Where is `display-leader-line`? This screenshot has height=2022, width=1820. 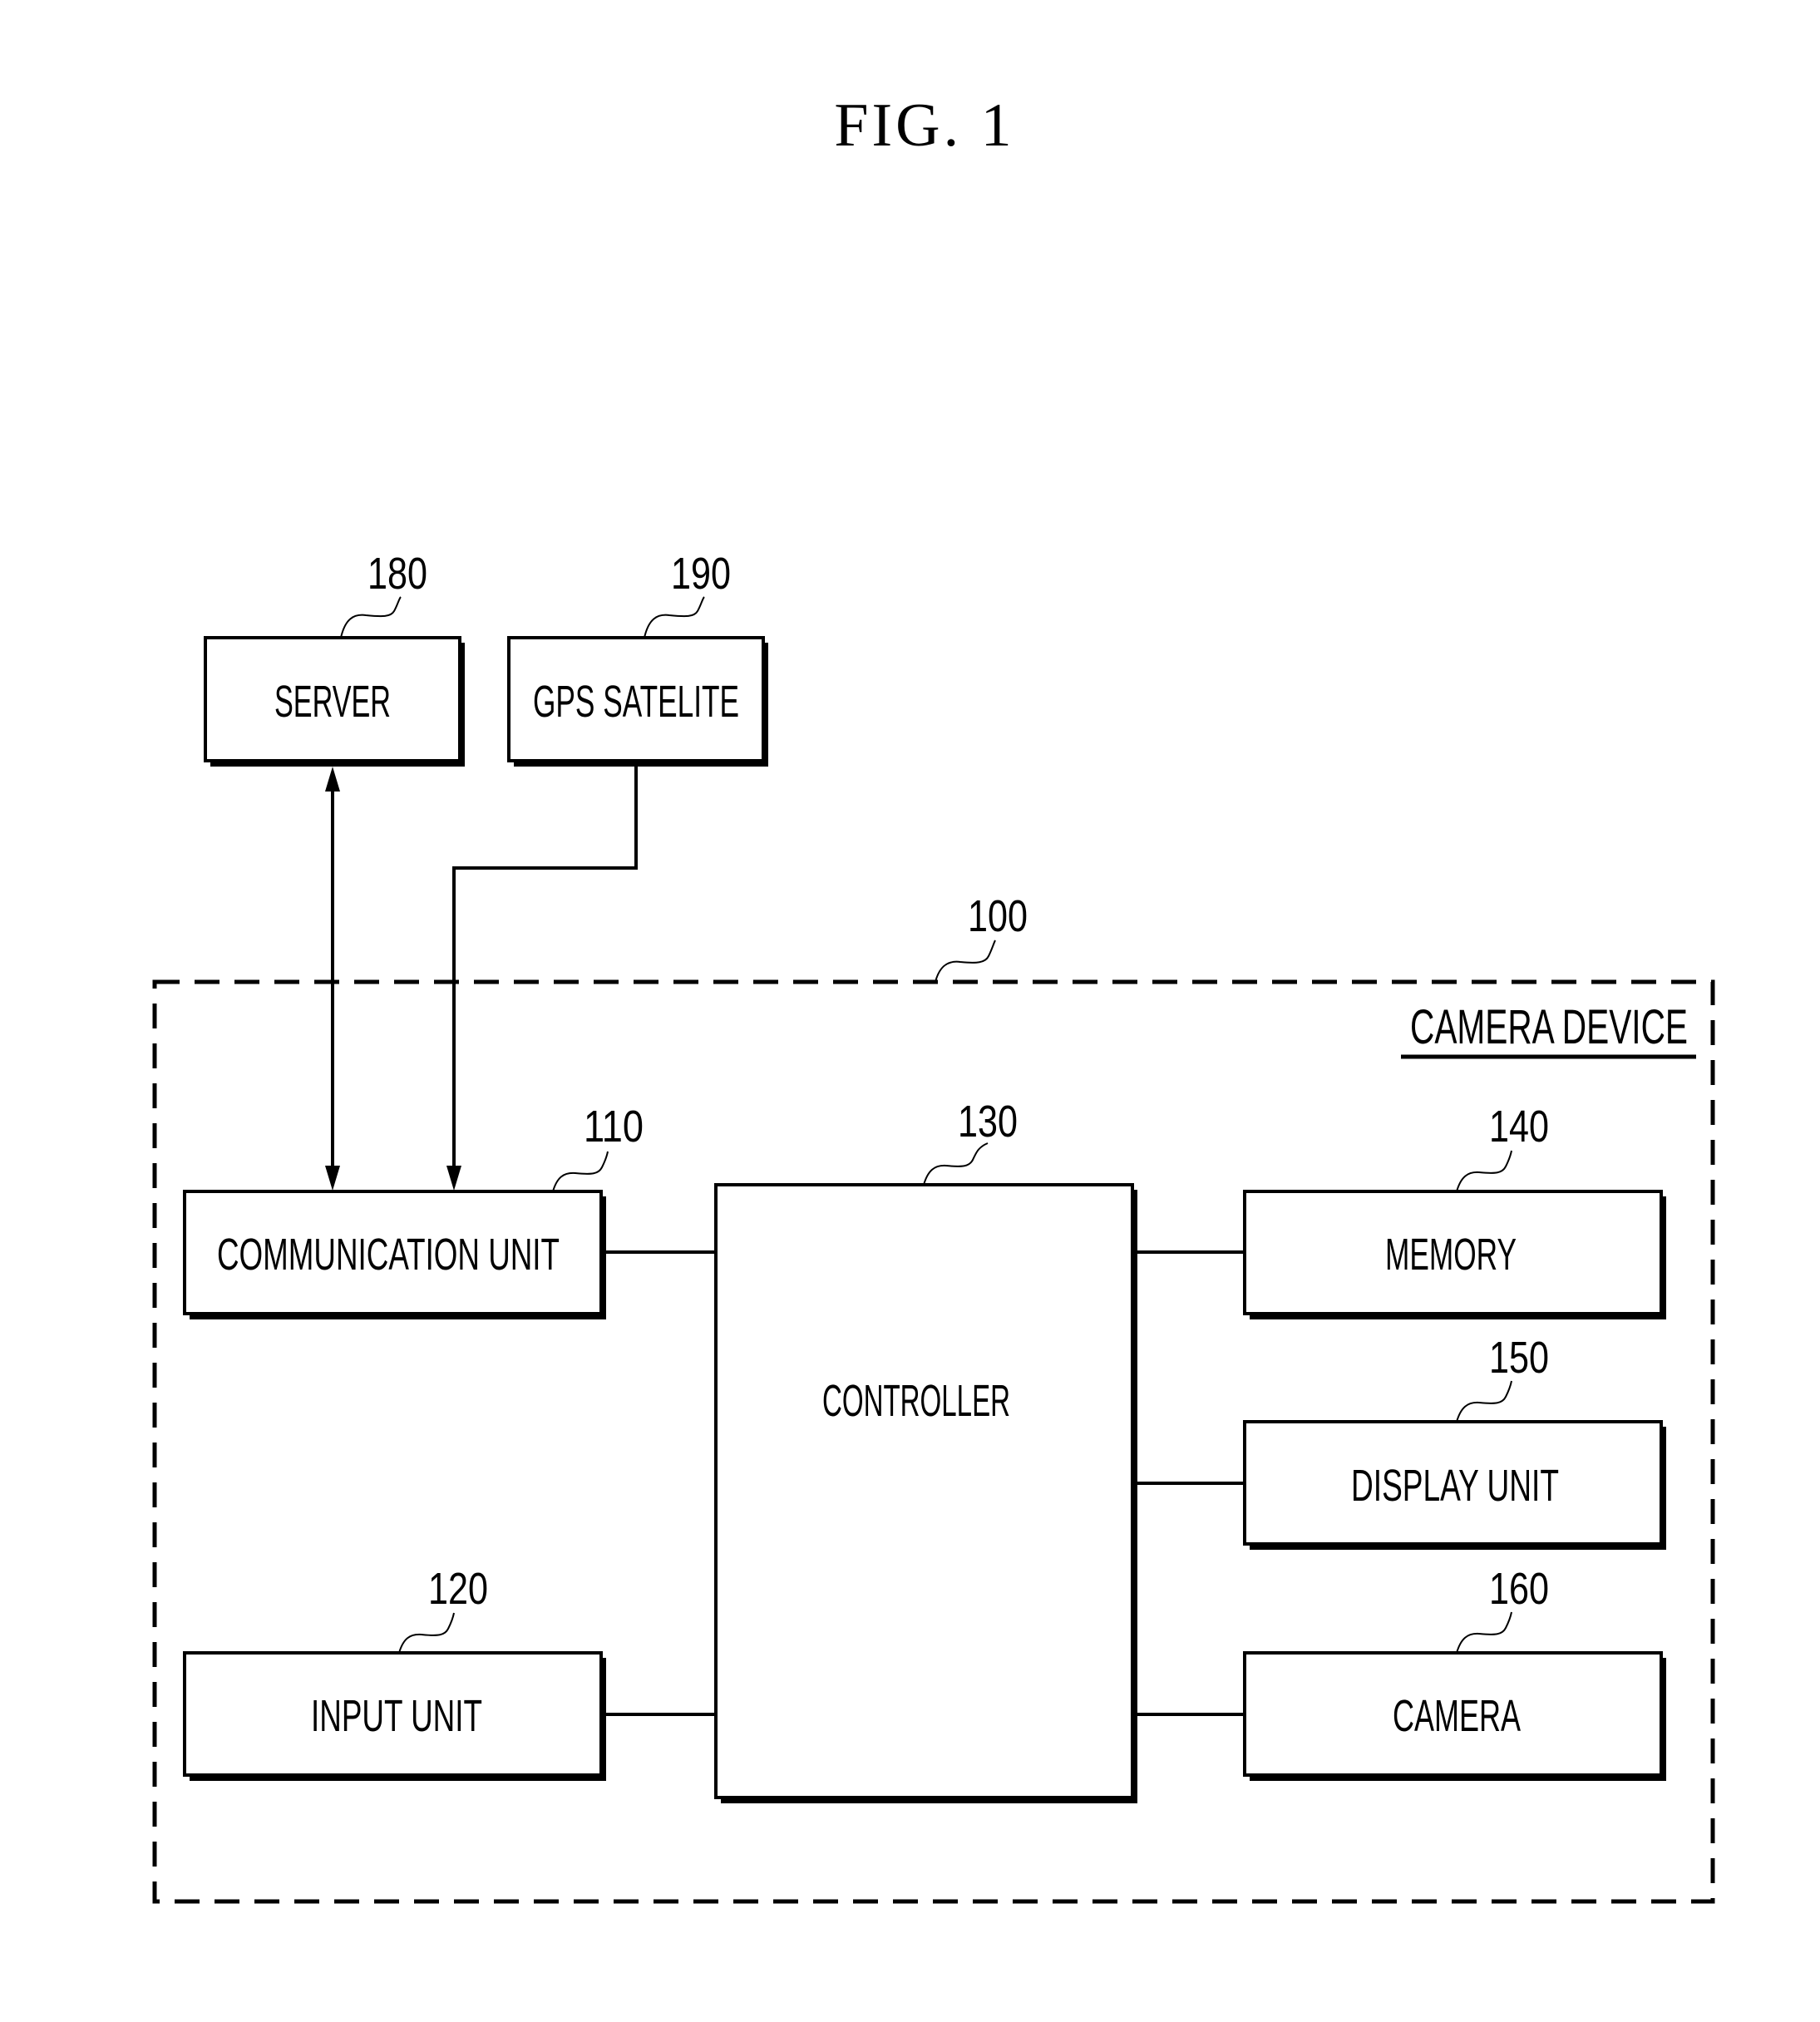
display-leader-line is located at coordinates (1484, 1401).